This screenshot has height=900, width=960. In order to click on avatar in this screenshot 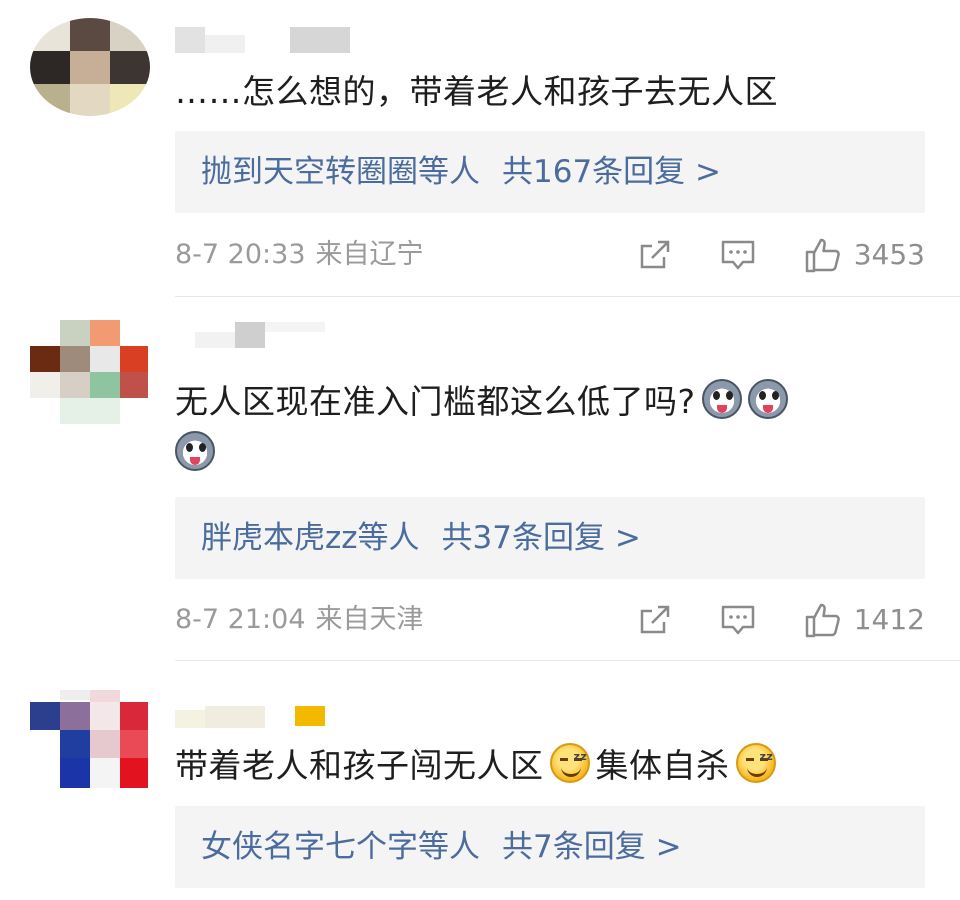, I will do `click(89, 739)`.